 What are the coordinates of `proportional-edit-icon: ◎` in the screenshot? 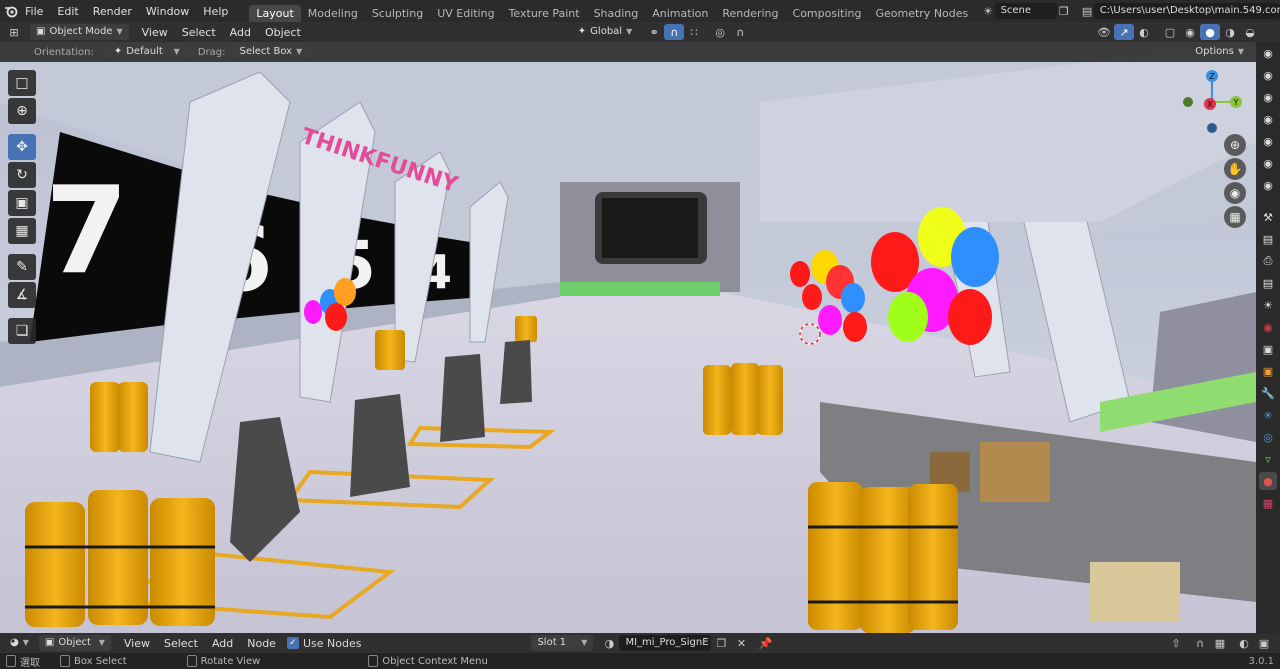 It's located at (720, 32).